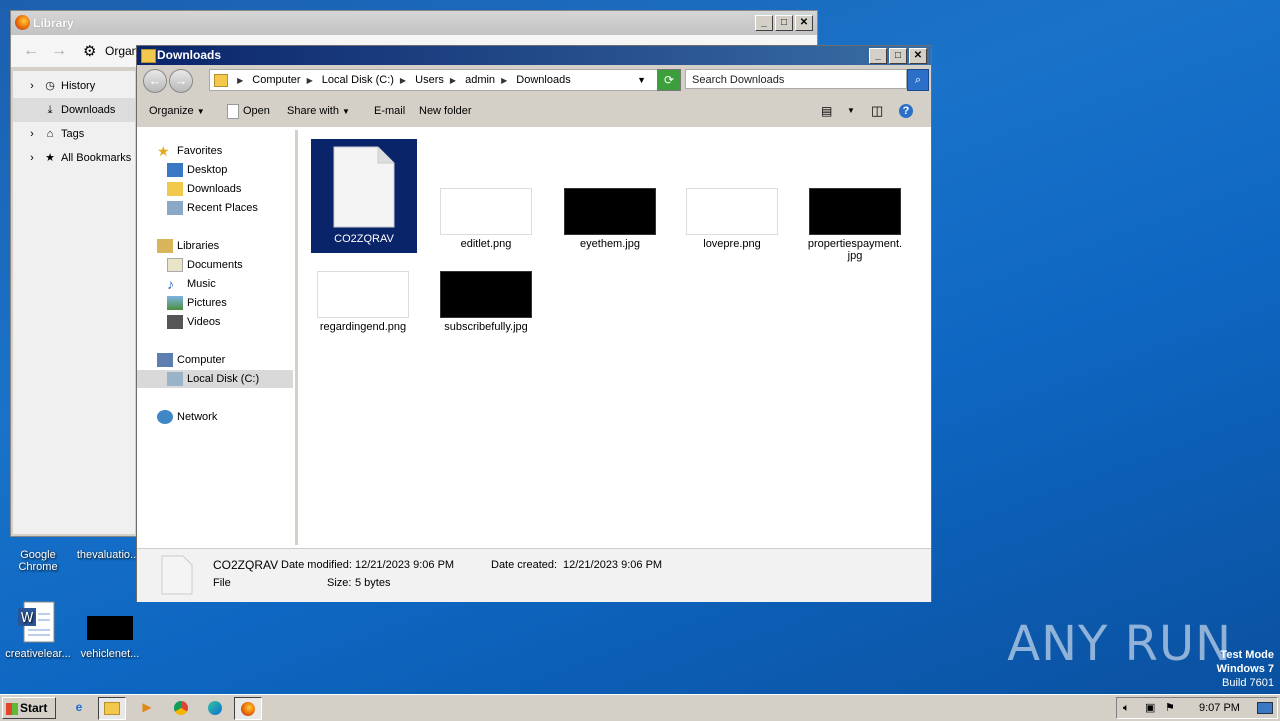 The width and height of the screenshot is (1280, 721). What do you see at coordinates (318, 111) in the screenshot?
I see `share-with-button: Share with ▼` at bounding box center [318, 111].